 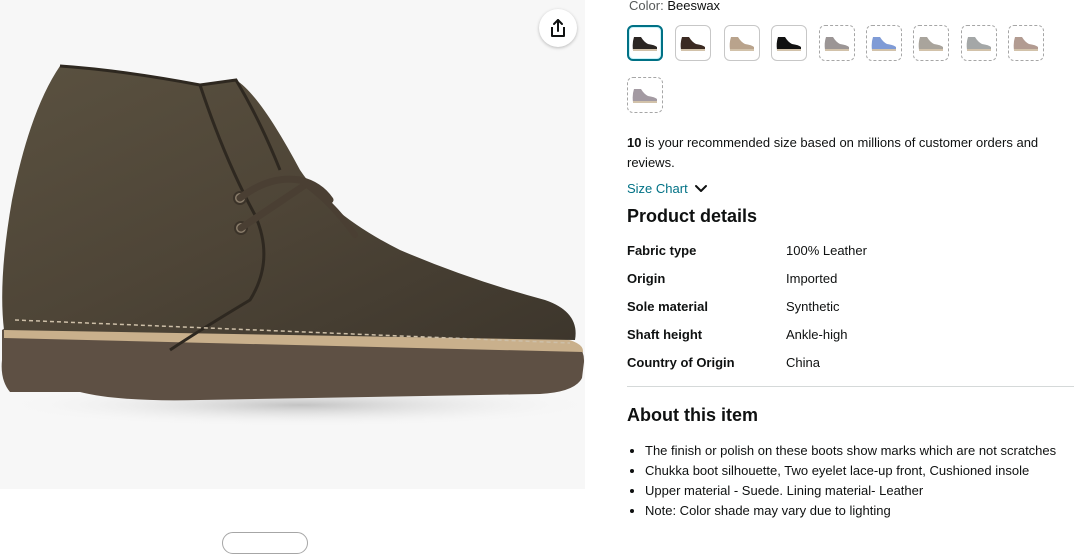 What do you see at coordinates (657, 188) in the screenshot?
I see `size-chart-label: Size Chart` at bounding box center [657, 188].